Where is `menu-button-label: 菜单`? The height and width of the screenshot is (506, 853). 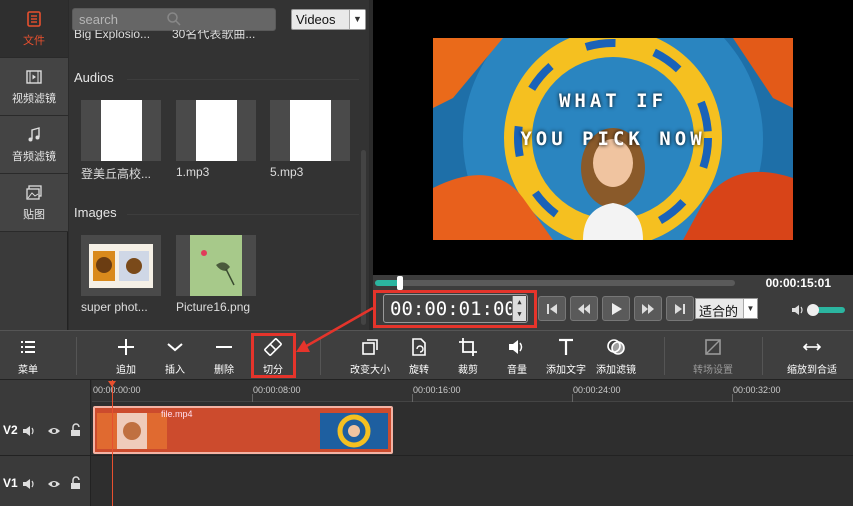
menu-button-label: 菜单 is located at coordinates (28, 370).